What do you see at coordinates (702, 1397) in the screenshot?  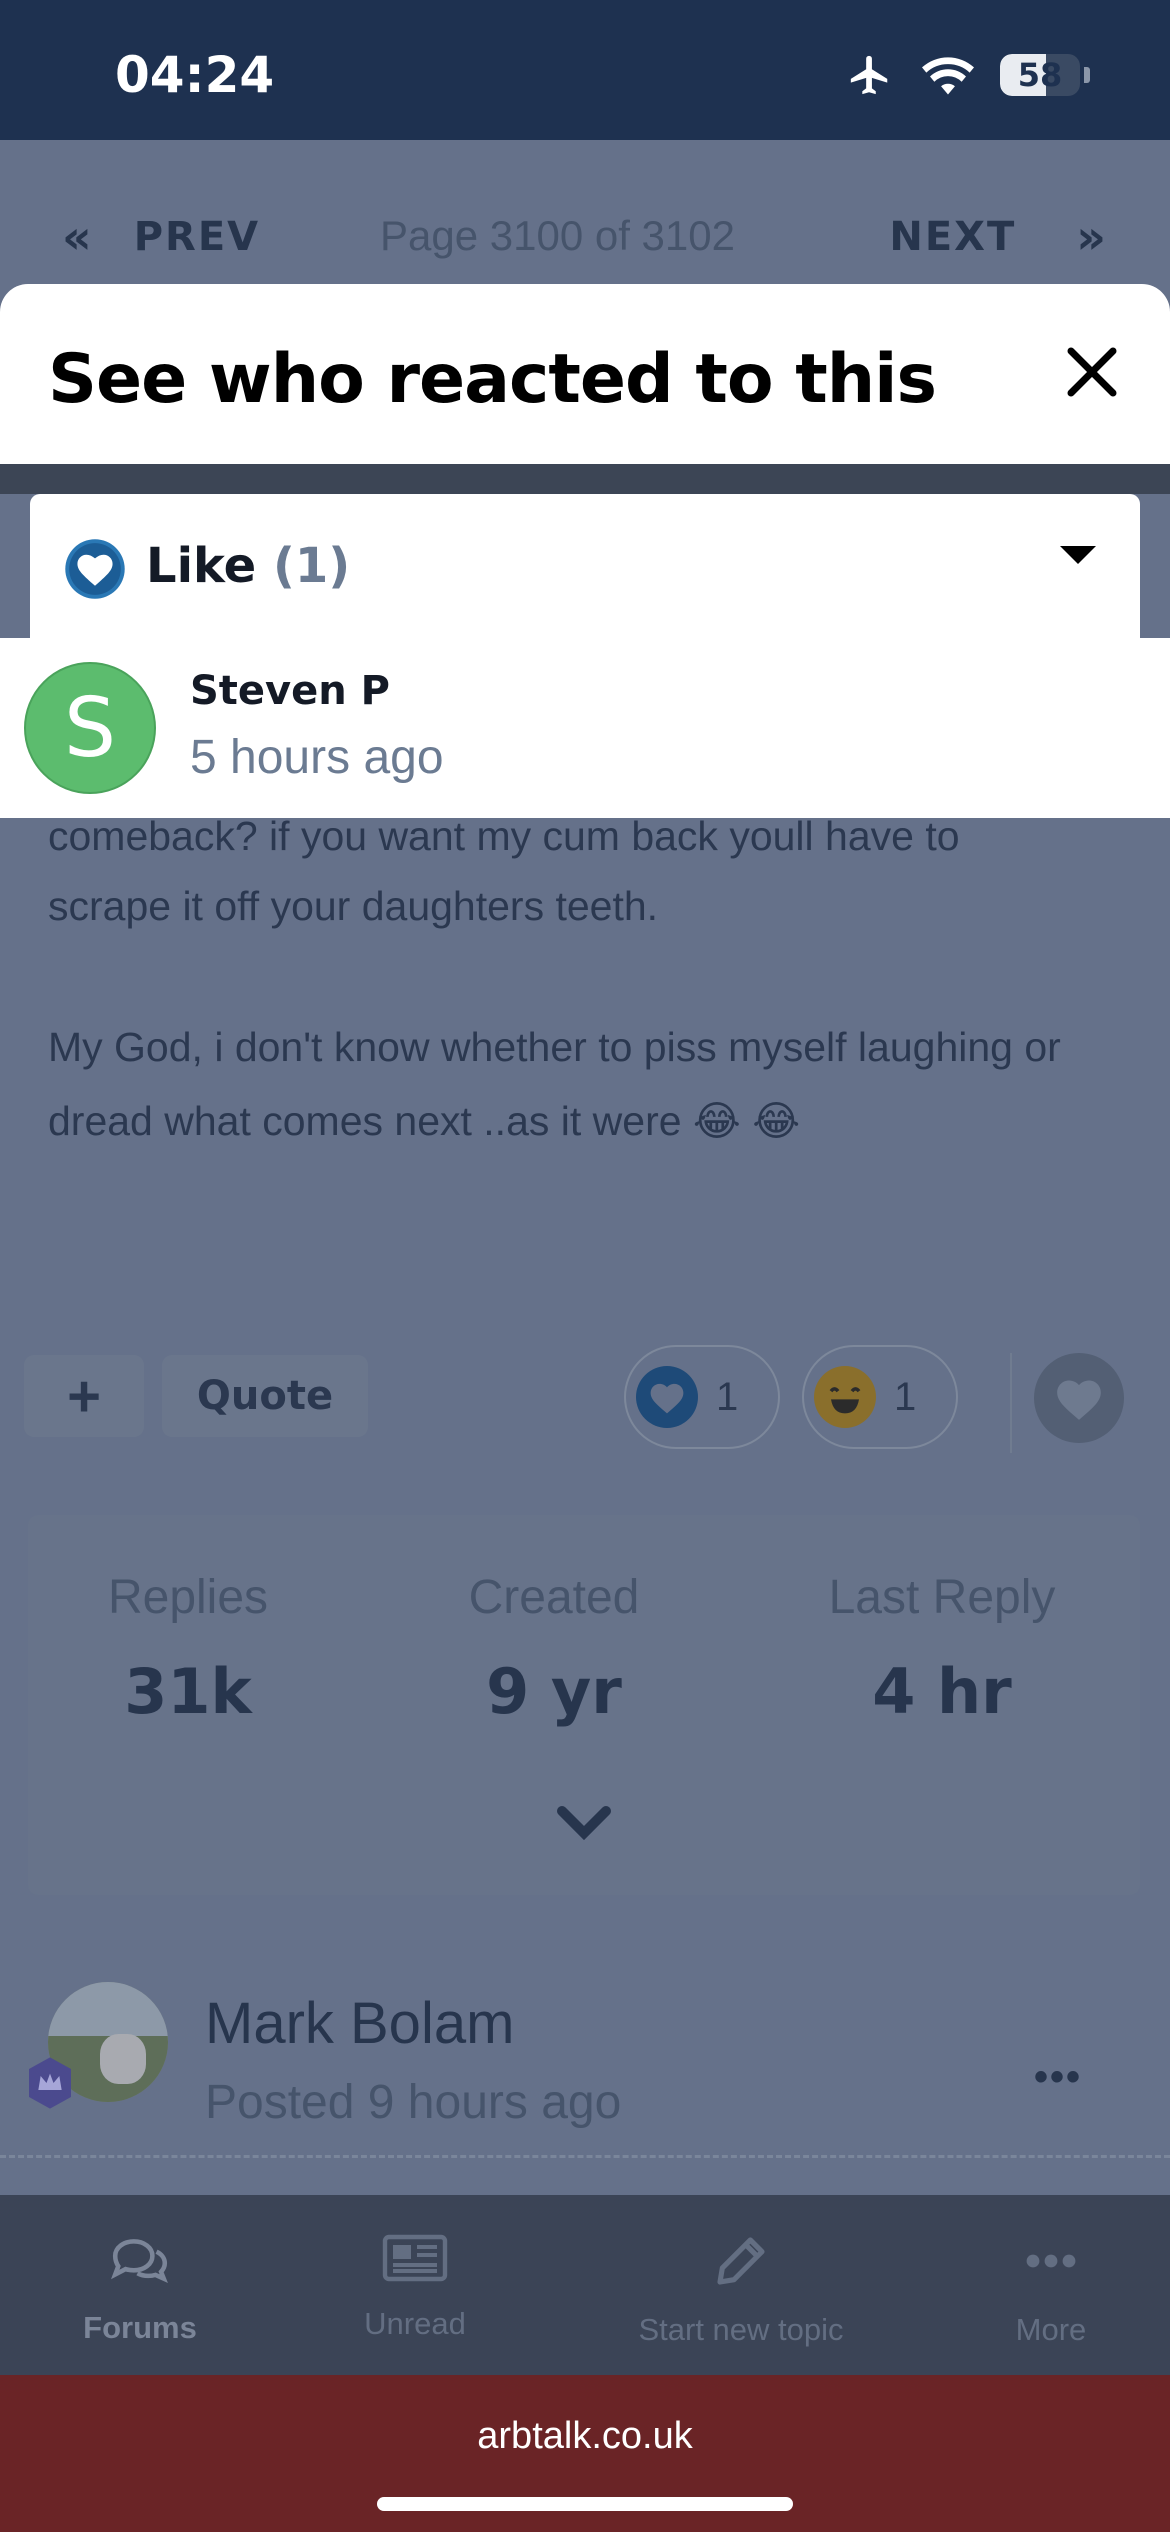 I see `like-reaction-pill: 1` at bounding box center [702, 1397].